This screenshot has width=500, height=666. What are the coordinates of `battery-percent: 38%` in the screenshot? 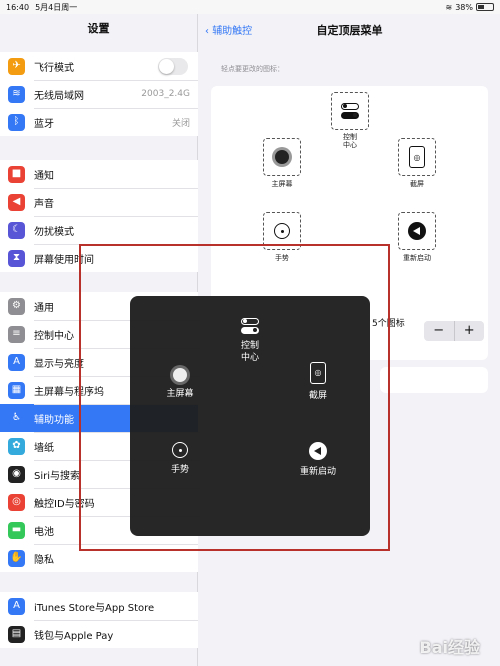 It's located at (464, 7).